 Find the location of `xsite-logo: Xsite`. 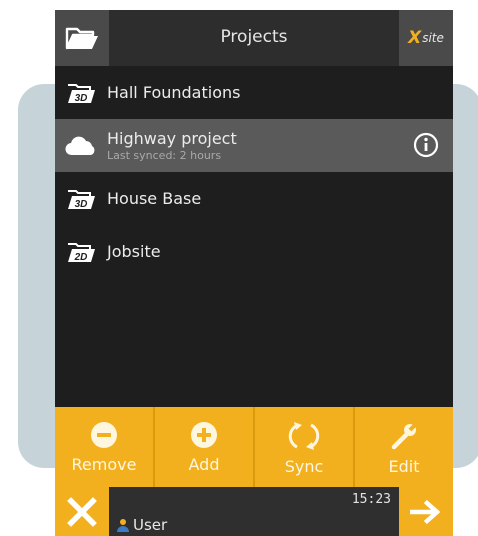

xsite-logo: Xsite is located at coordinates (426, 38).